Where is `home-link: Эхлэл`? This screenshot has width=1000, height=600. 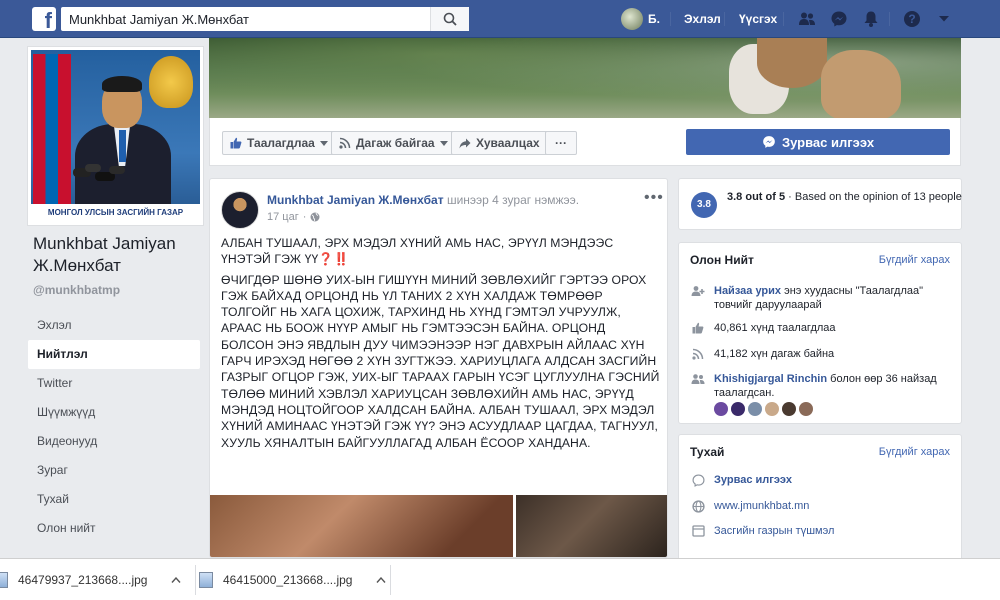 home-link: Эхлэл is located at coordinates (702, 19).